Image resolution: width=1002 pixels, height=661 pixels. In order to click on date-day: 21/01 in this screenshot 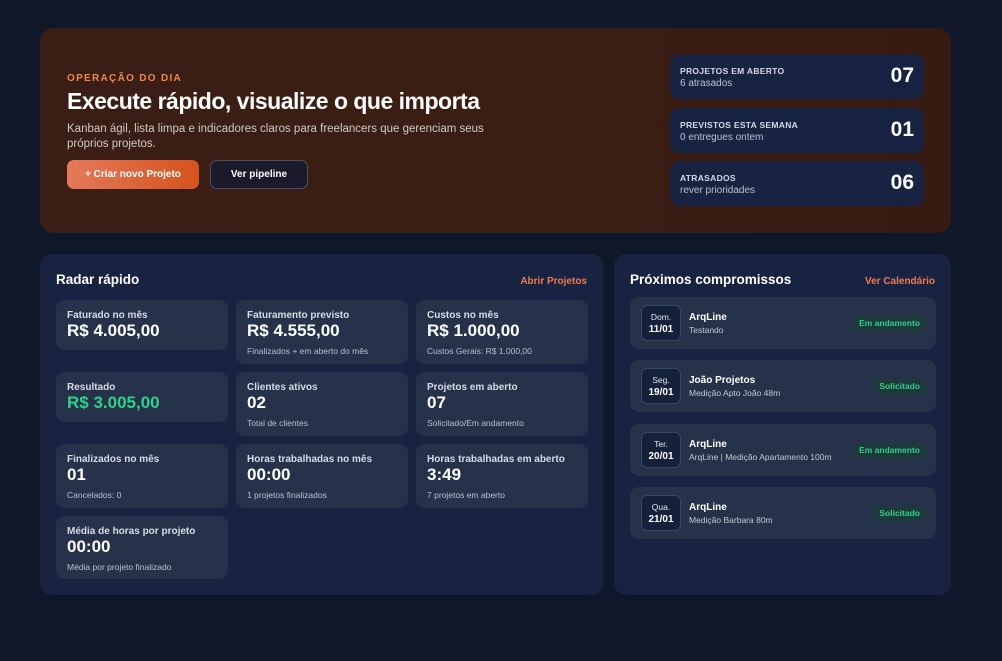, I will do `click(661, 519)`.